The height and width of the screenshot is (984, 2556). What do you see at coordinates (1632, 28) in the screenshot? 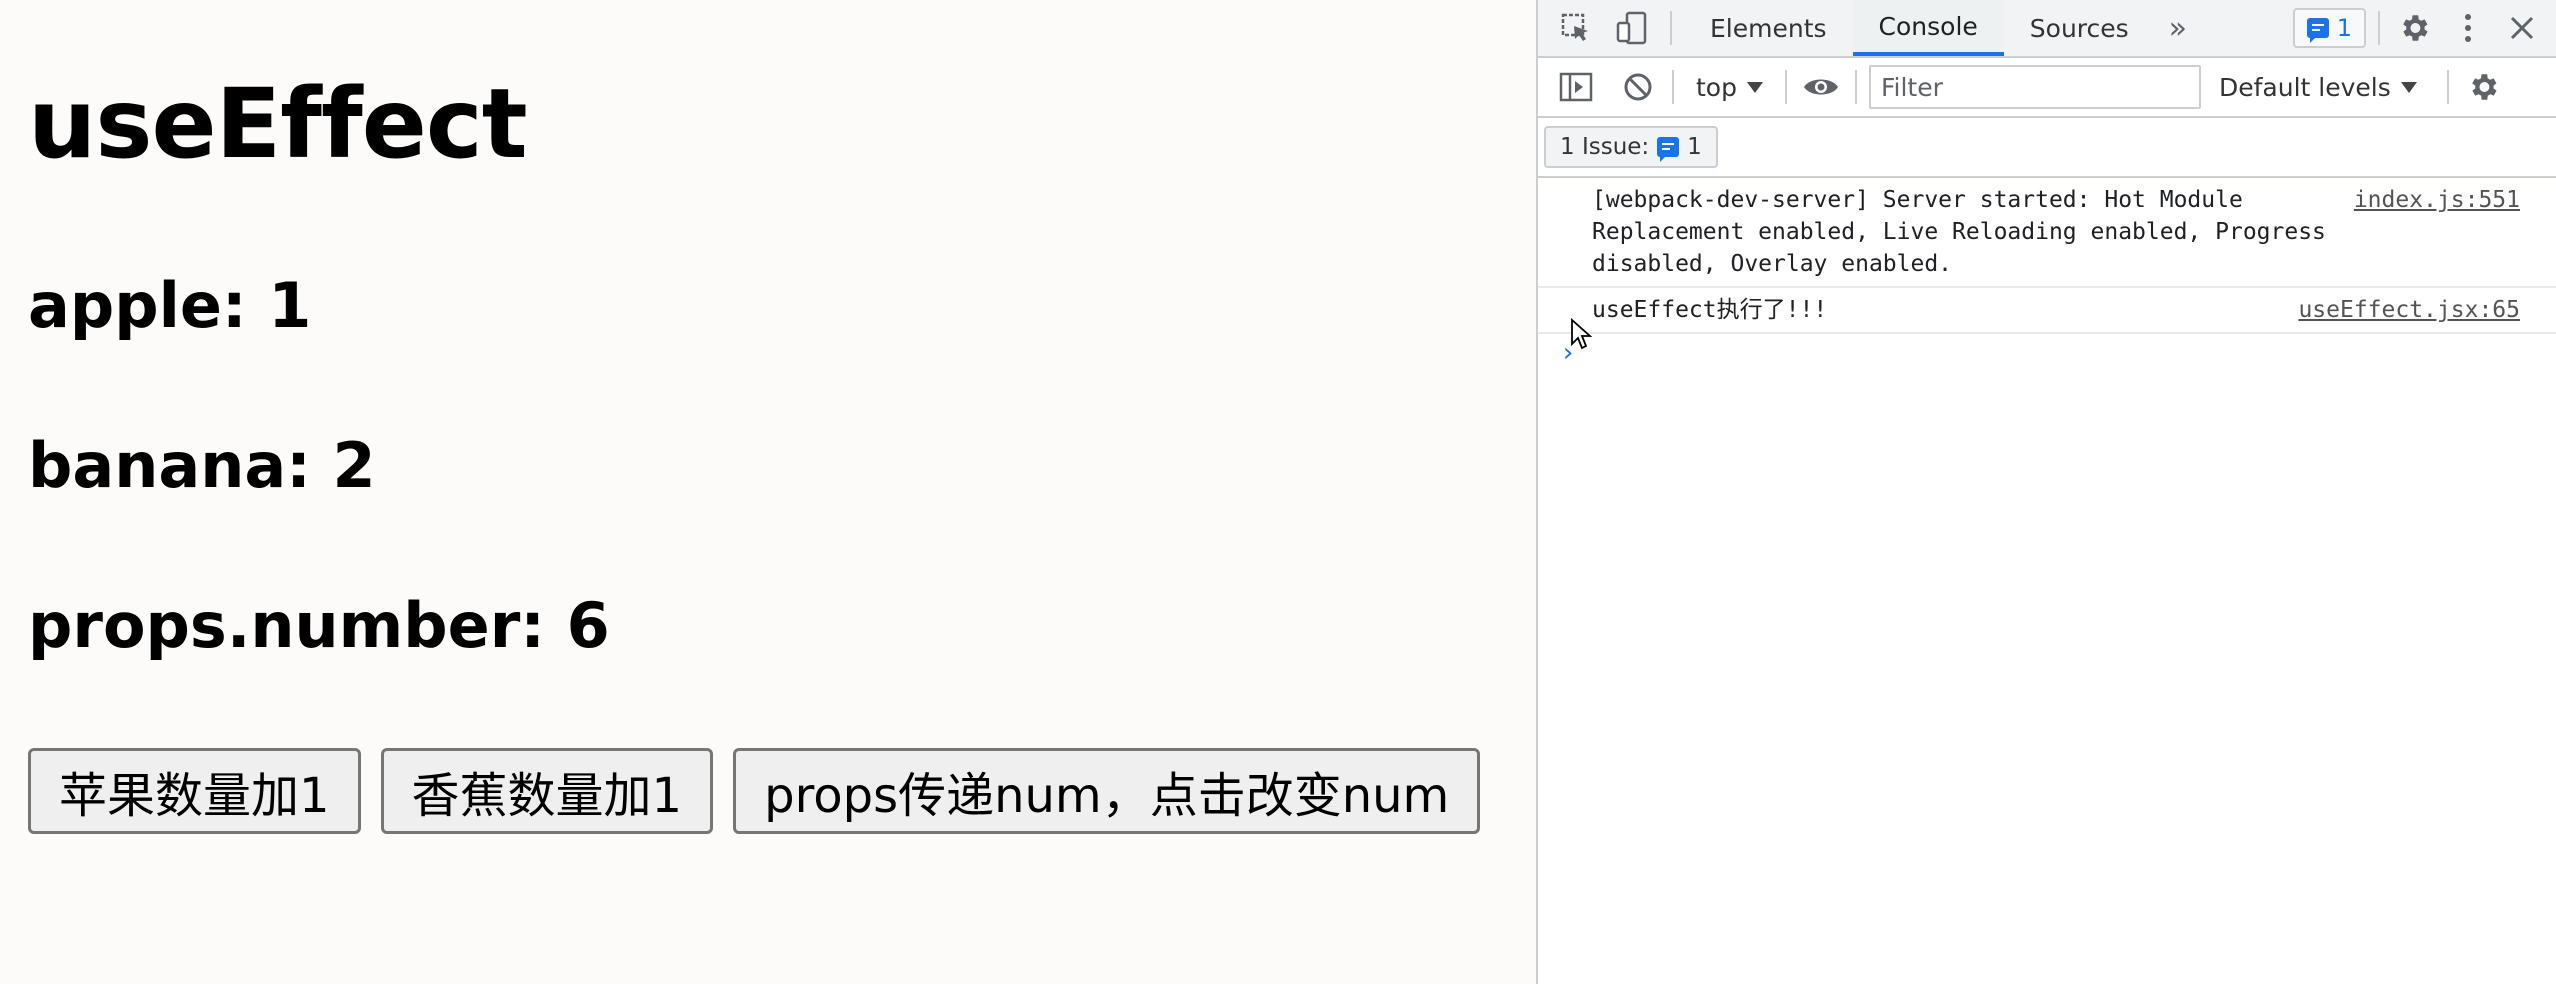
I see `device-toolbar-icon` at bounding box center [1632, 28].